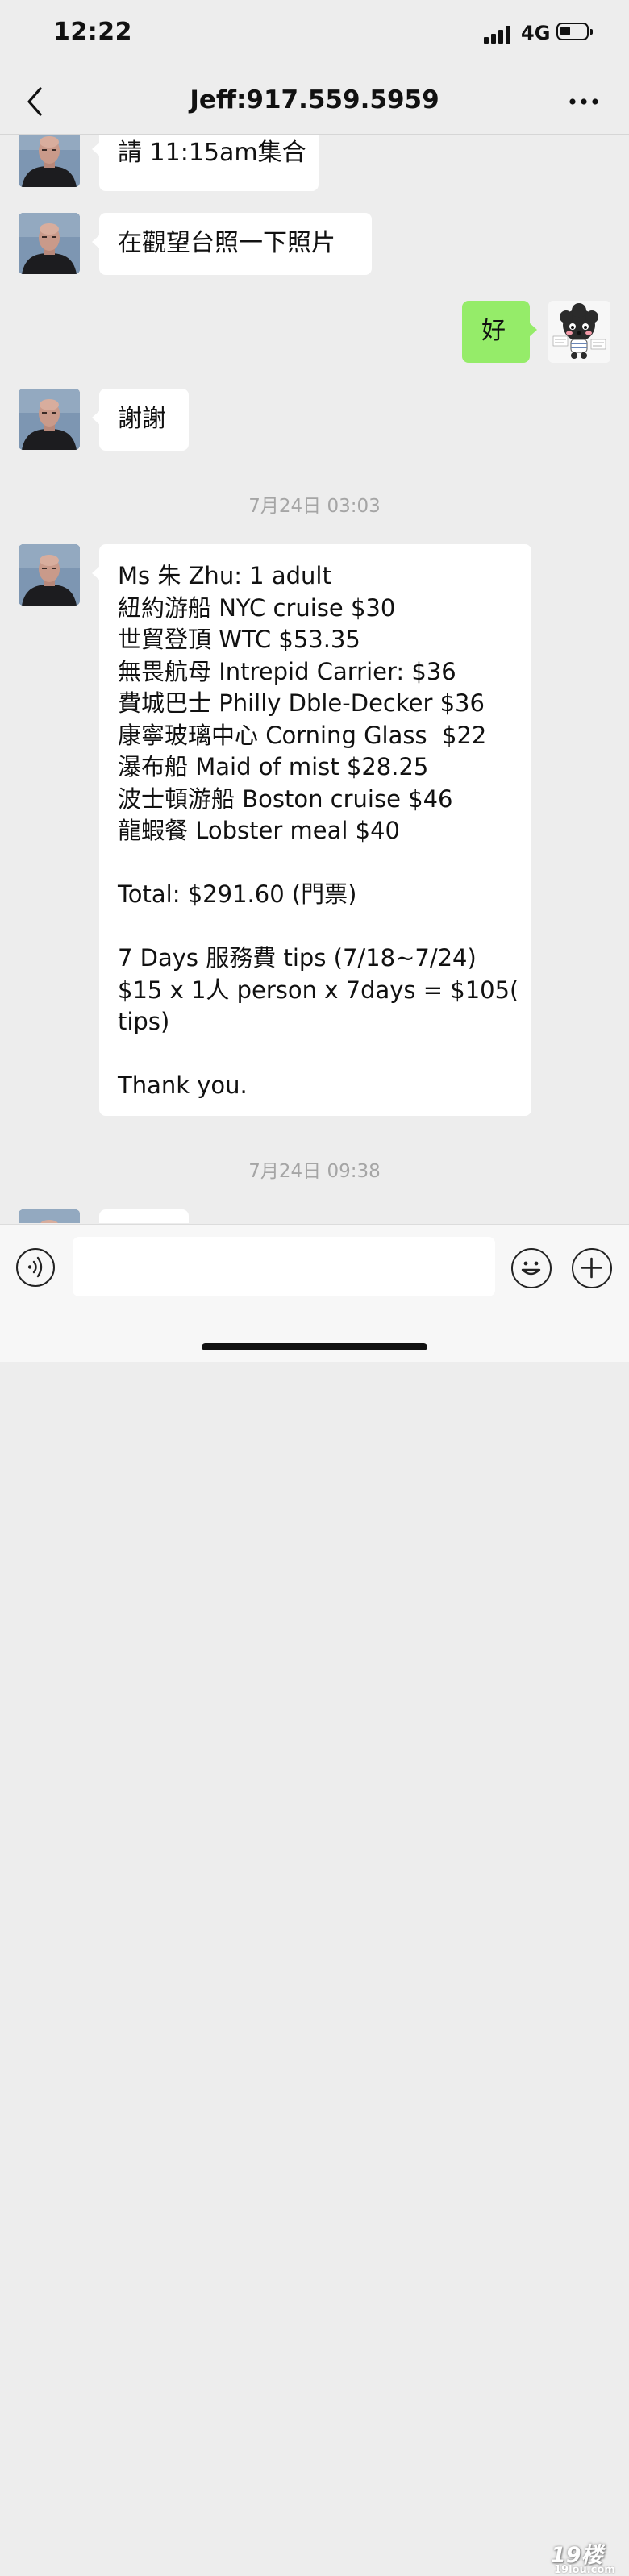 This screenshot has height=2576, width=629. What do you see at coordinates (314, 1171) in the screenshot?
I see `message-timestamp: 7月24日 09:38` at bounding box center [314, 1171].